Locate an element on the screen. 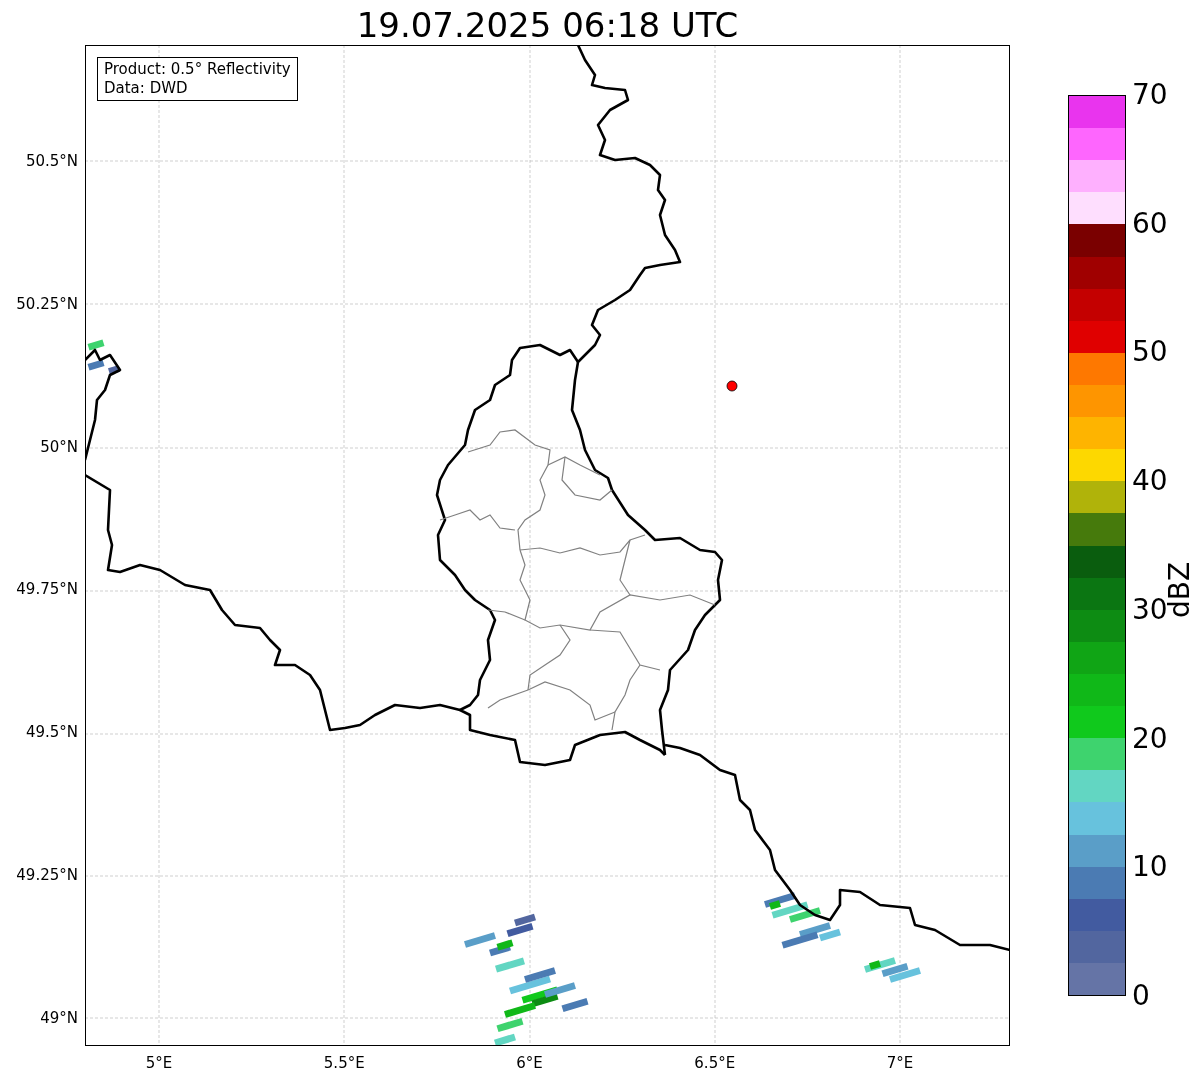  colorbar-tick-label: 70 is located at coordinates (1150, 95).